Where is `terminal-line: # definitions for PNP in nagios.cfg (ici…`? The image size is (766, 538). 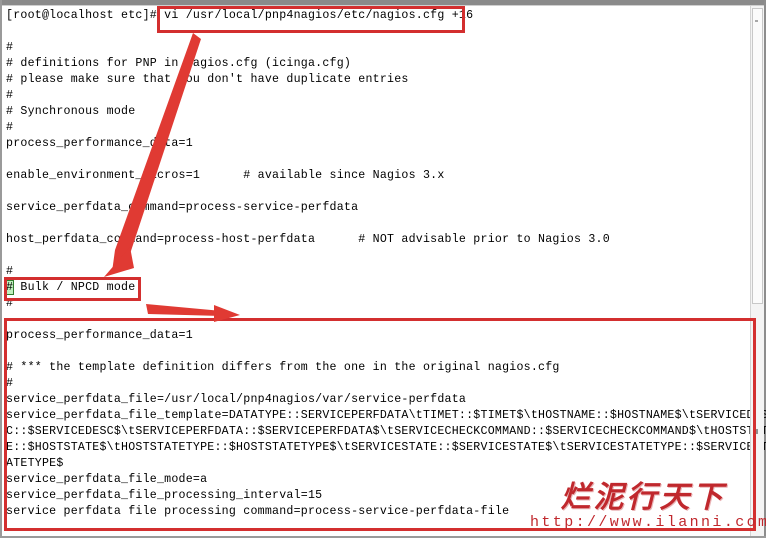 terminal-line: # definitions for PNP in nagios.cfg (ici… is located at coordinates (179, 63).